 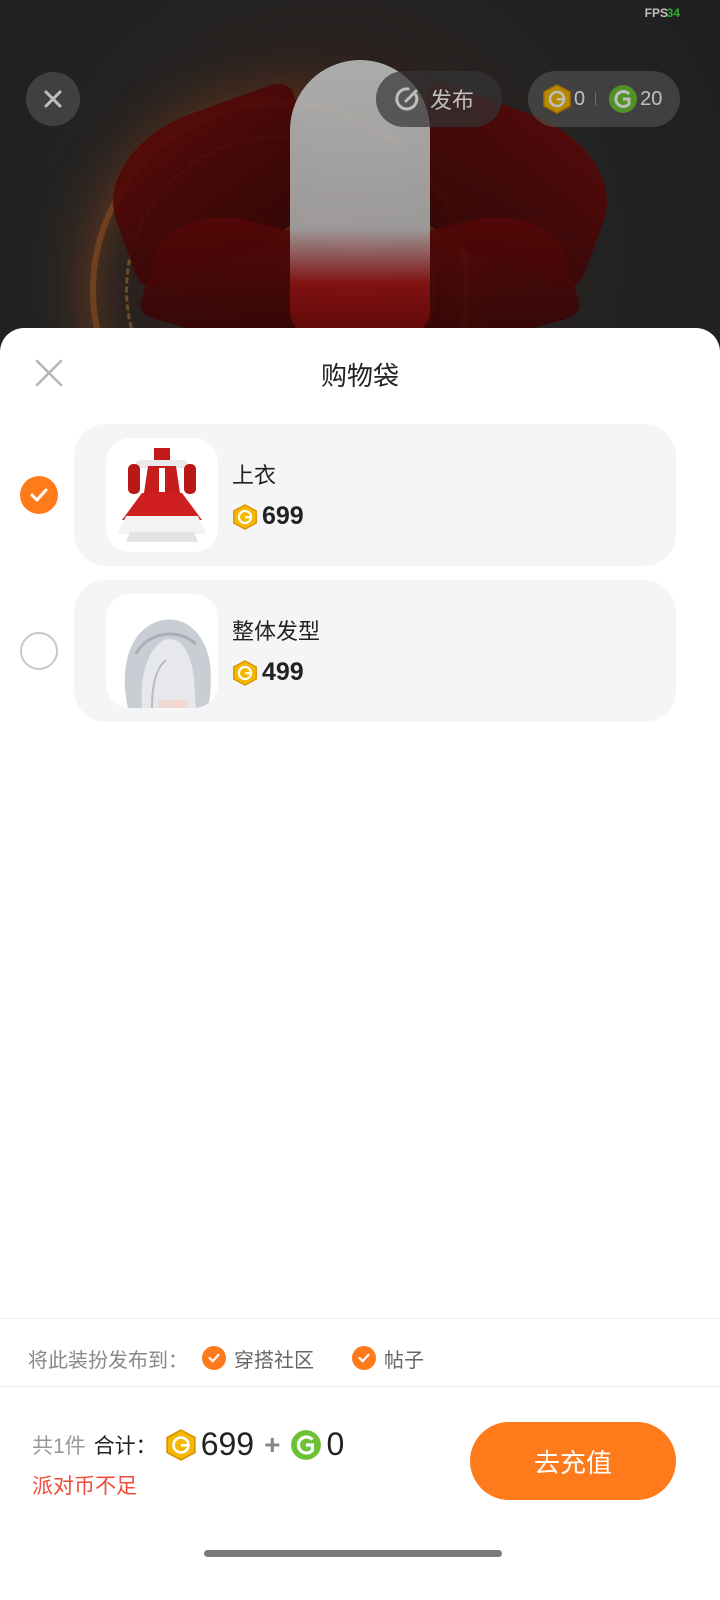 I want to click on green-coin-icon, so click(x=306, y=1444).